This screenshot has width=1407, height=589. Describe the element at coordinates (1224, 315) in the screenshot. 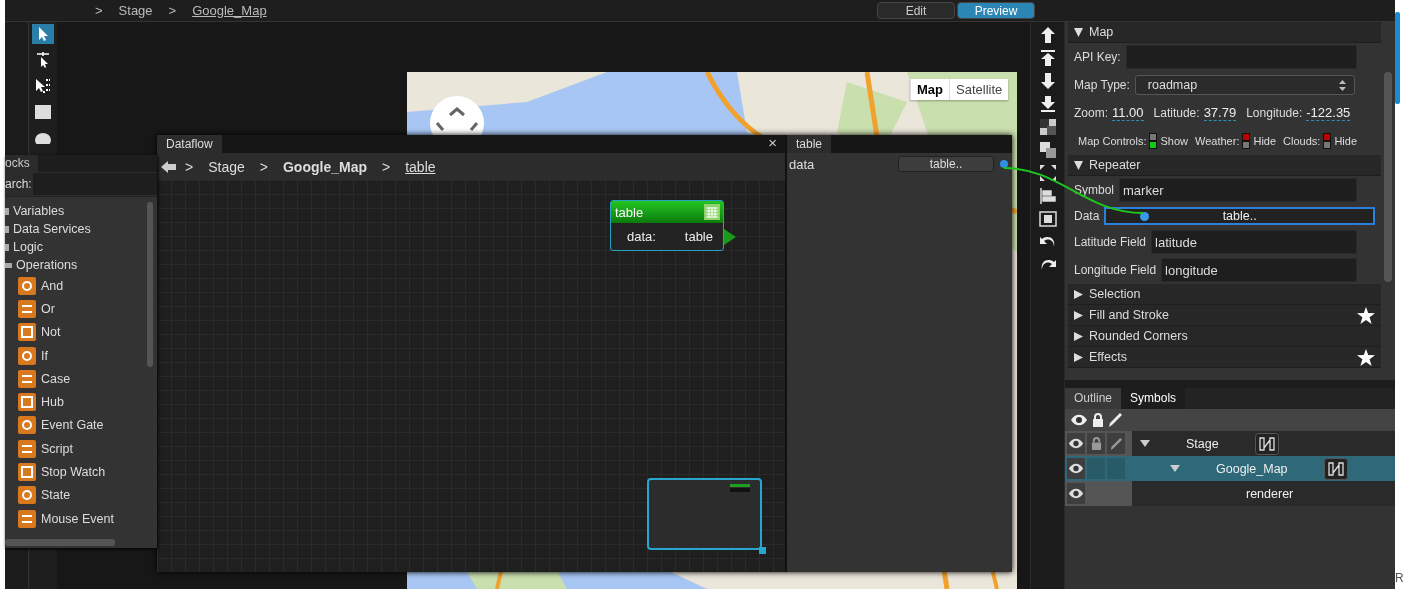

I see `section-header: Fill and Stroke` at that location.